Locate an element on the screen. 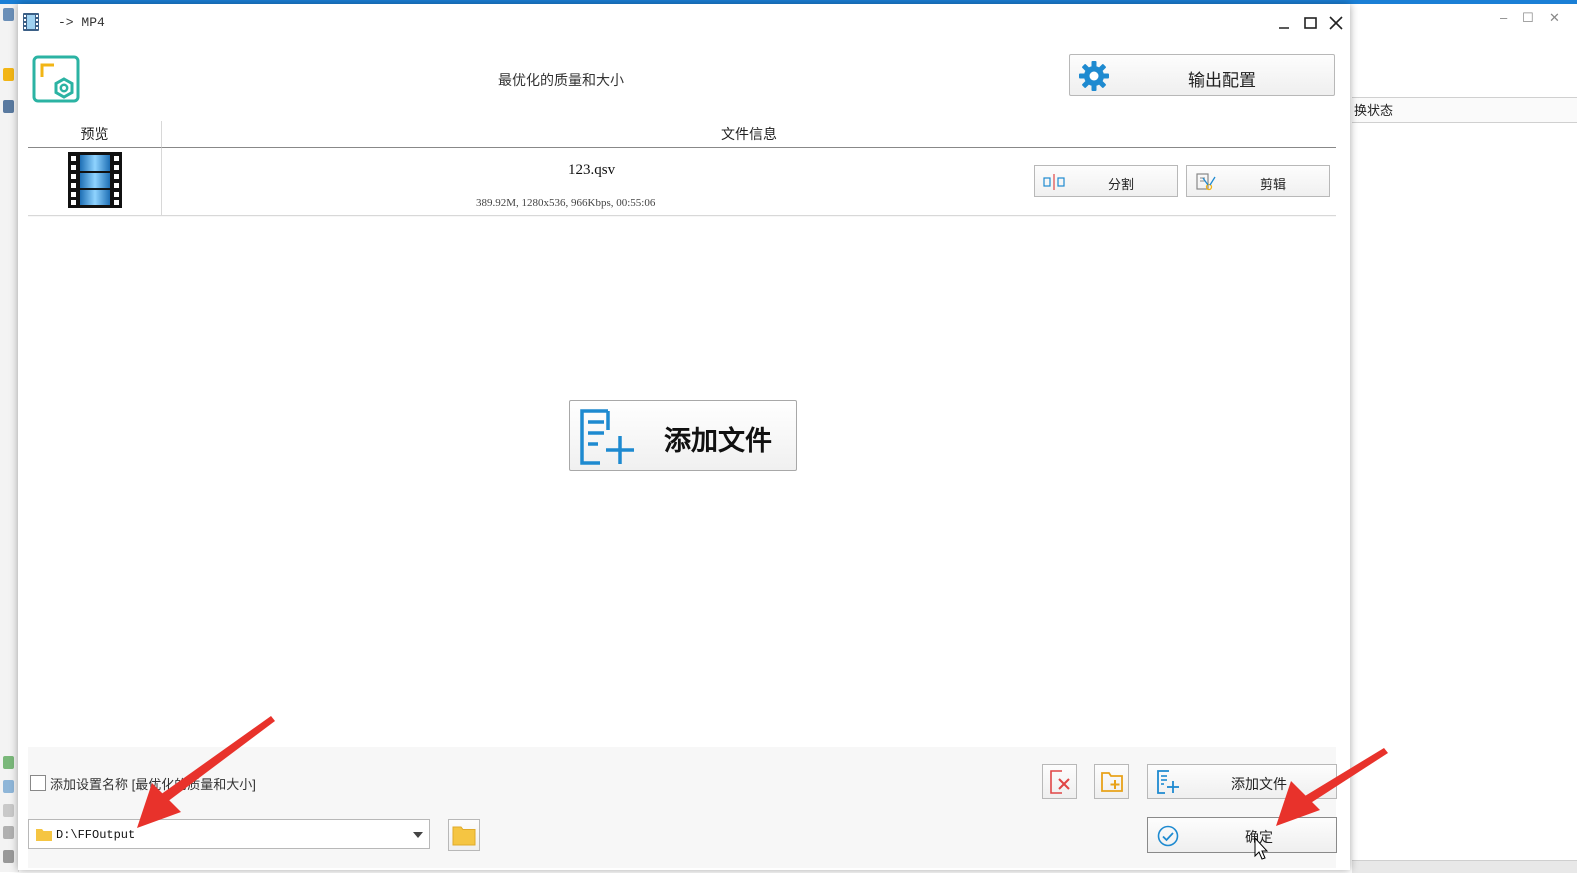 This screenshot has width=1577, height=873. split-icon is located at coordinates (1054, 182).